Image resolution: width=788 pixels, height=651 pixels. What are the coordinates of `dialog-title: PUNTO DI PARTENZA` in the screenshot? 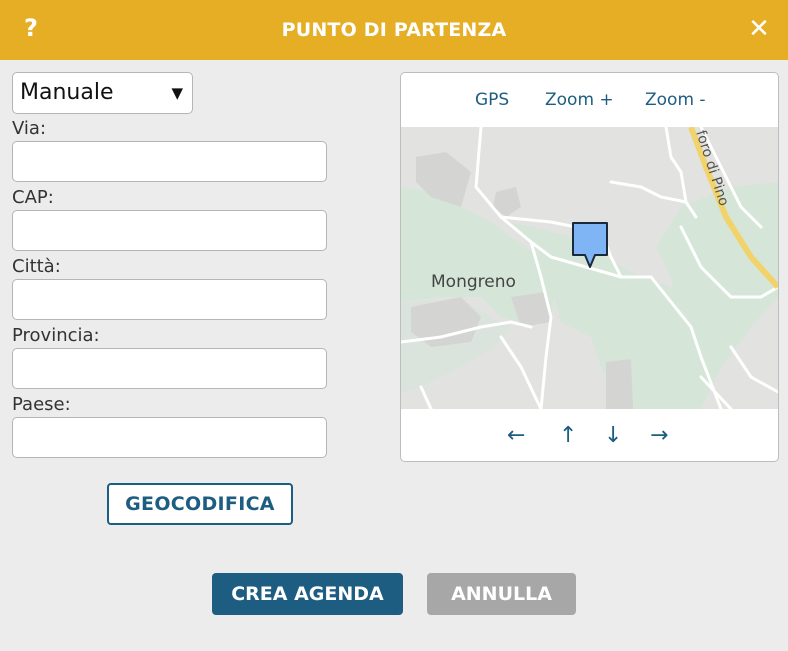 It's located at (394, 30).